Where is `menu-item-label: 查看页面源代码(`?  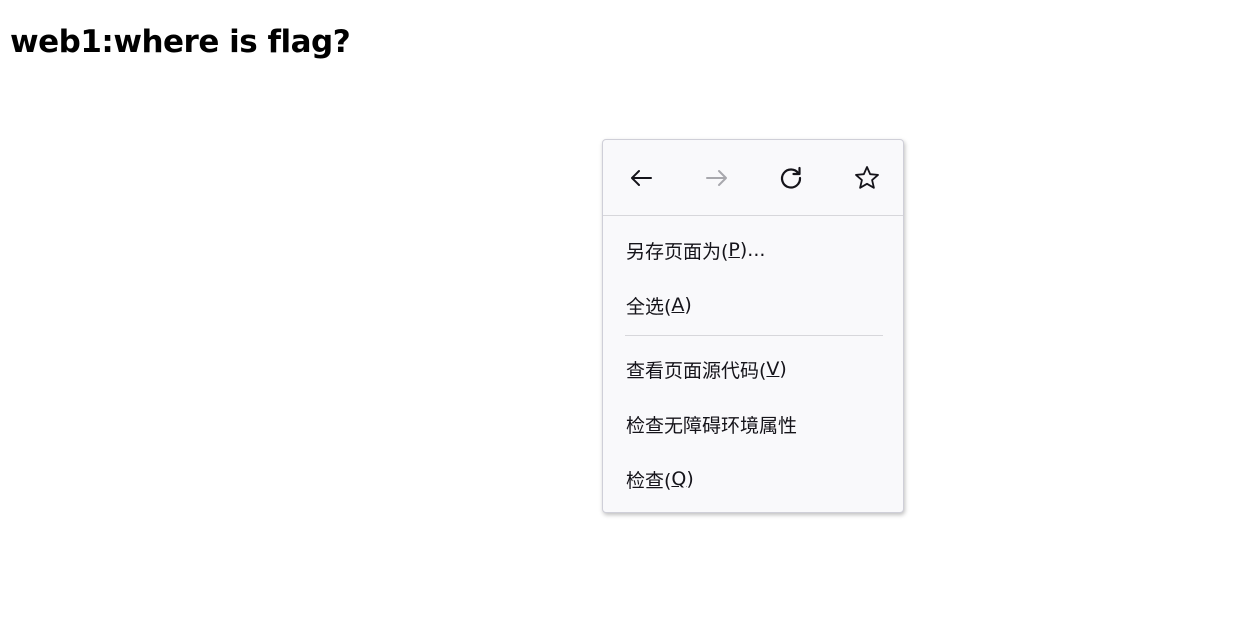 menu-item-label: 查看页面源代码( is located at coordinates (696, 370).